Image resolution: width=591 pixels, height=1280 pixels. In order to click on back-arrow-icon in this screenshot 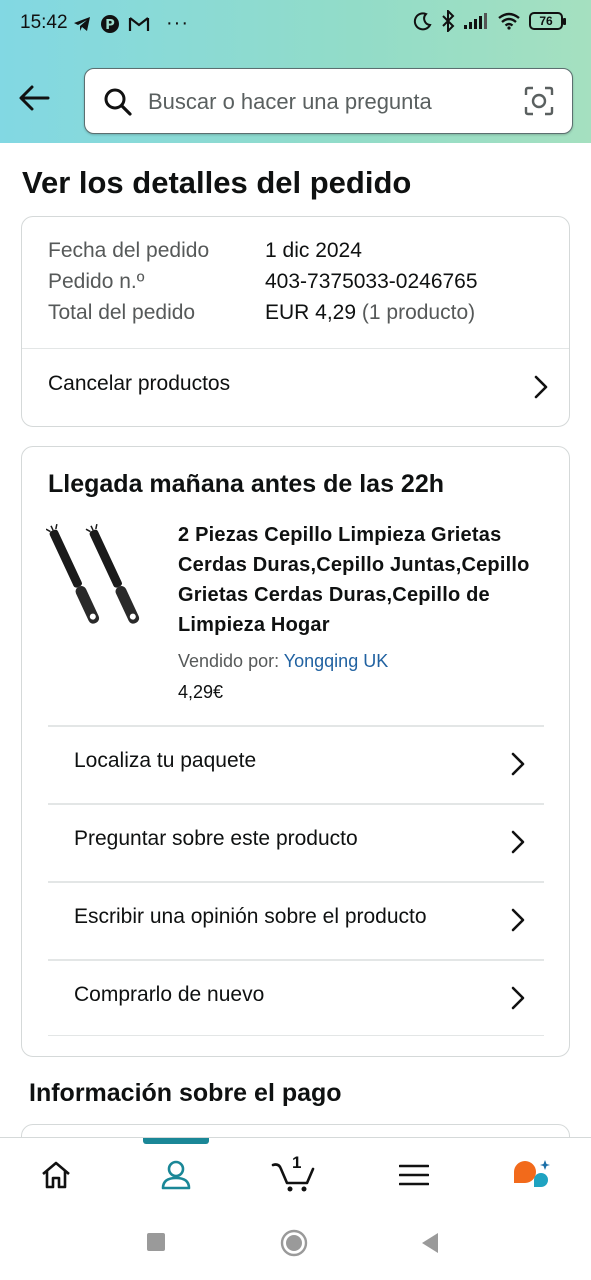, I will do `click(34, 98)`.